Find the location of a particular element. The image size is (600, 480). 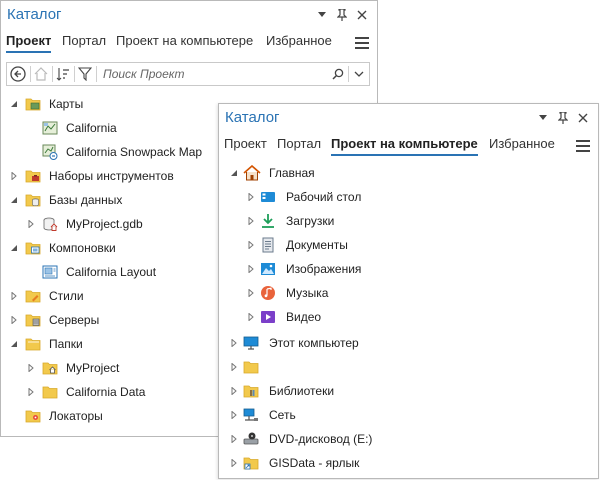

tree-item-label: California is located at coordinates (91, 128).